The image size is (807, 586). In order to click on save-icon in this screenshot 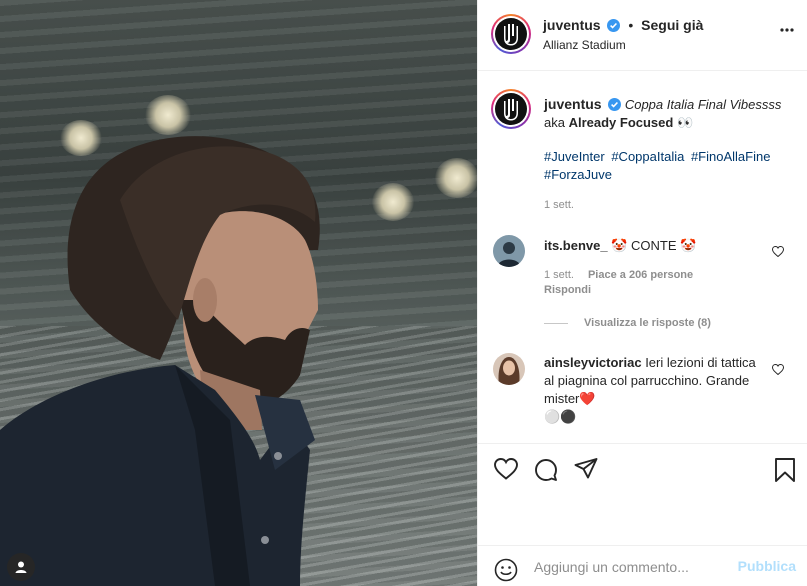, I will do `click(785, 470)`.